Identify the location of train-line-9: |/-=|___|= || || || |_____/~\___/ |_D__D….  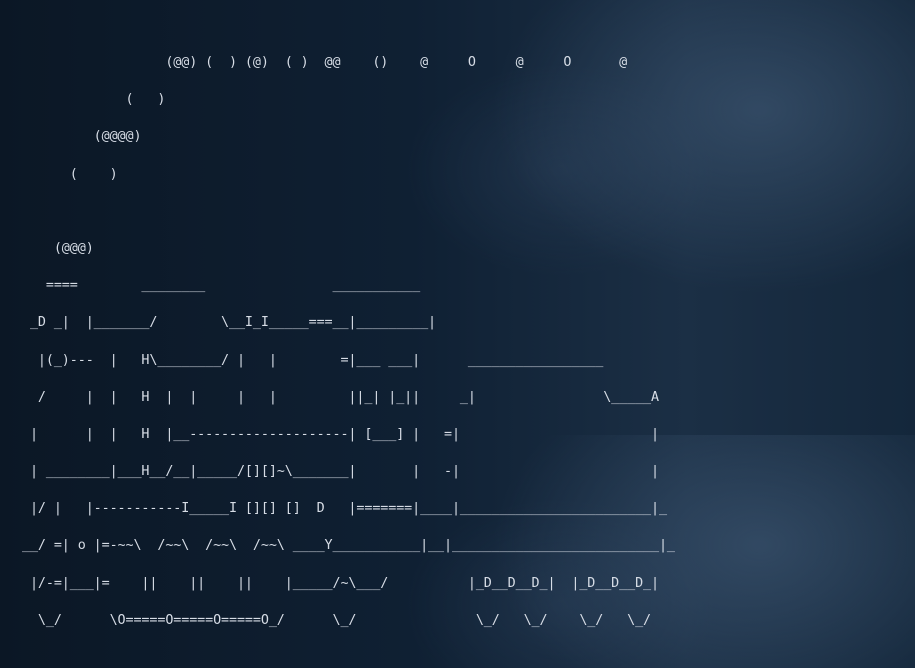
(340, 583).